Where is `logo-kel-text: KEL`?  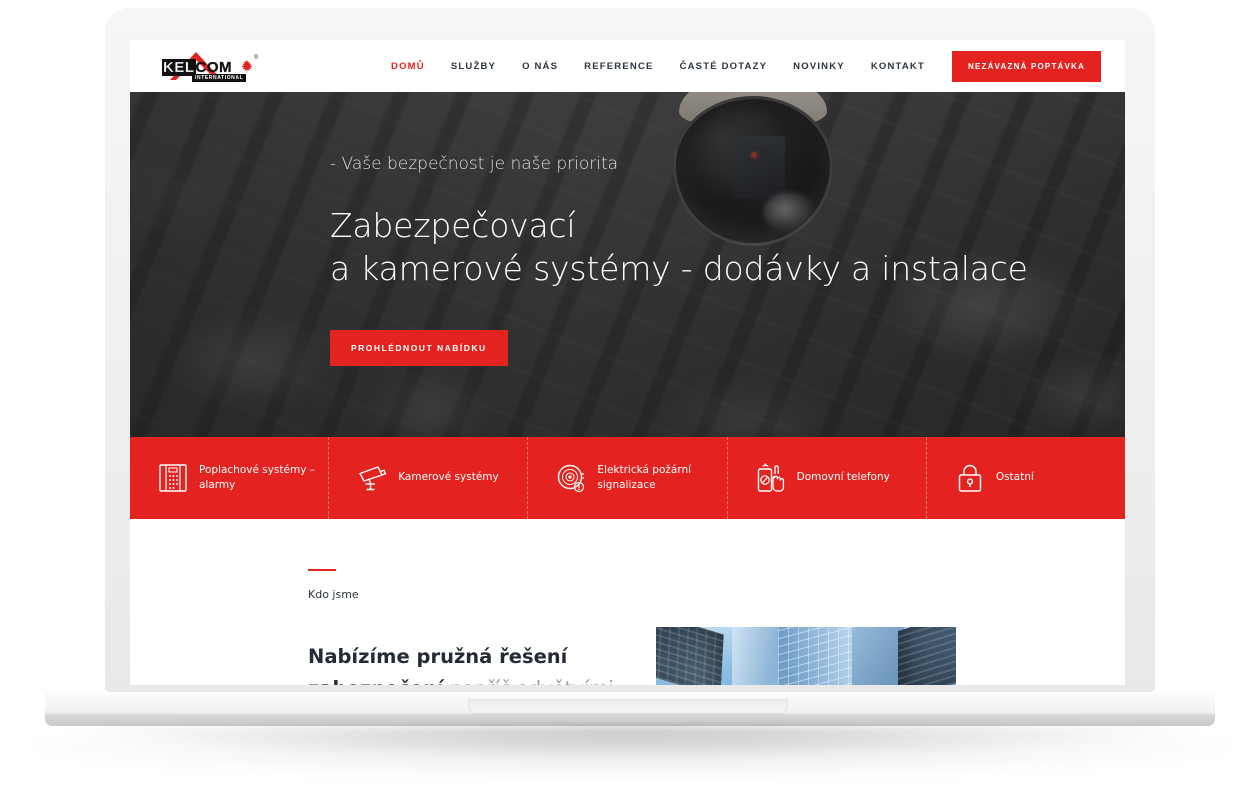
logo-kel-text: KEL is located at coordinates (179, 67).